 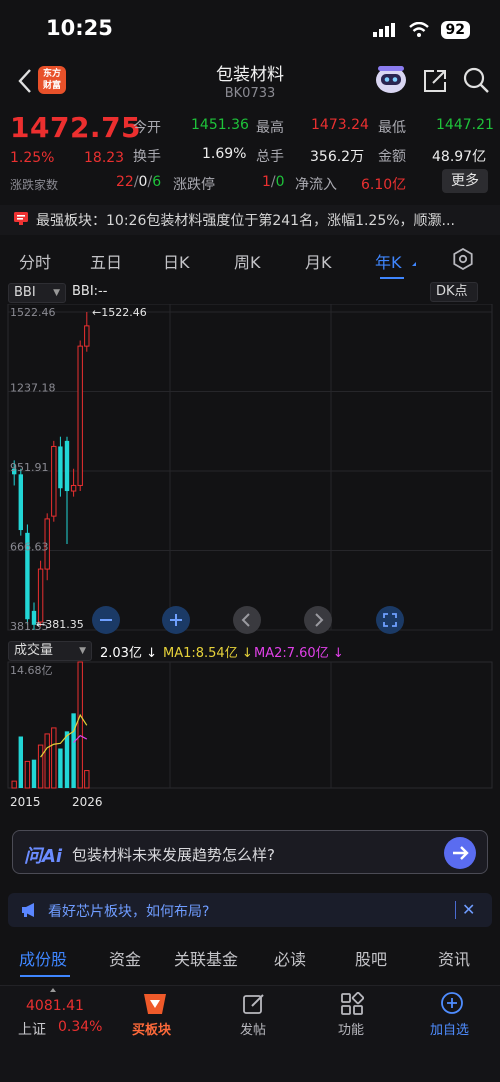 I want to click on tab-daily-k: 日K, so click(x=176, y=261).